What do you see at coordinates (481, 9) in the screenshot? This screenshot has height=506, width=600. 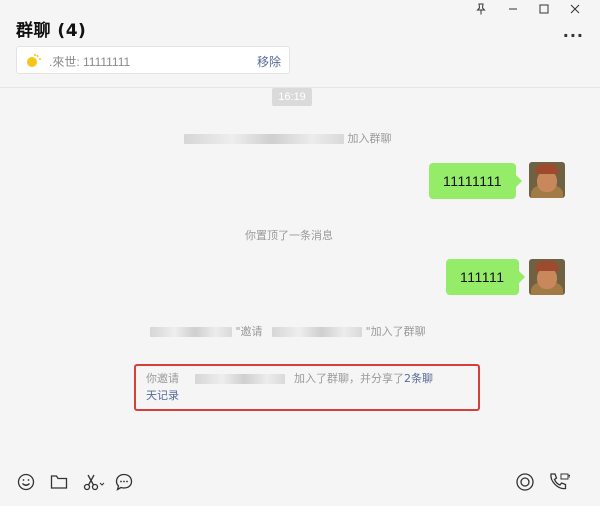 I see `pin-window-icon` at bounding box center [481, 9].